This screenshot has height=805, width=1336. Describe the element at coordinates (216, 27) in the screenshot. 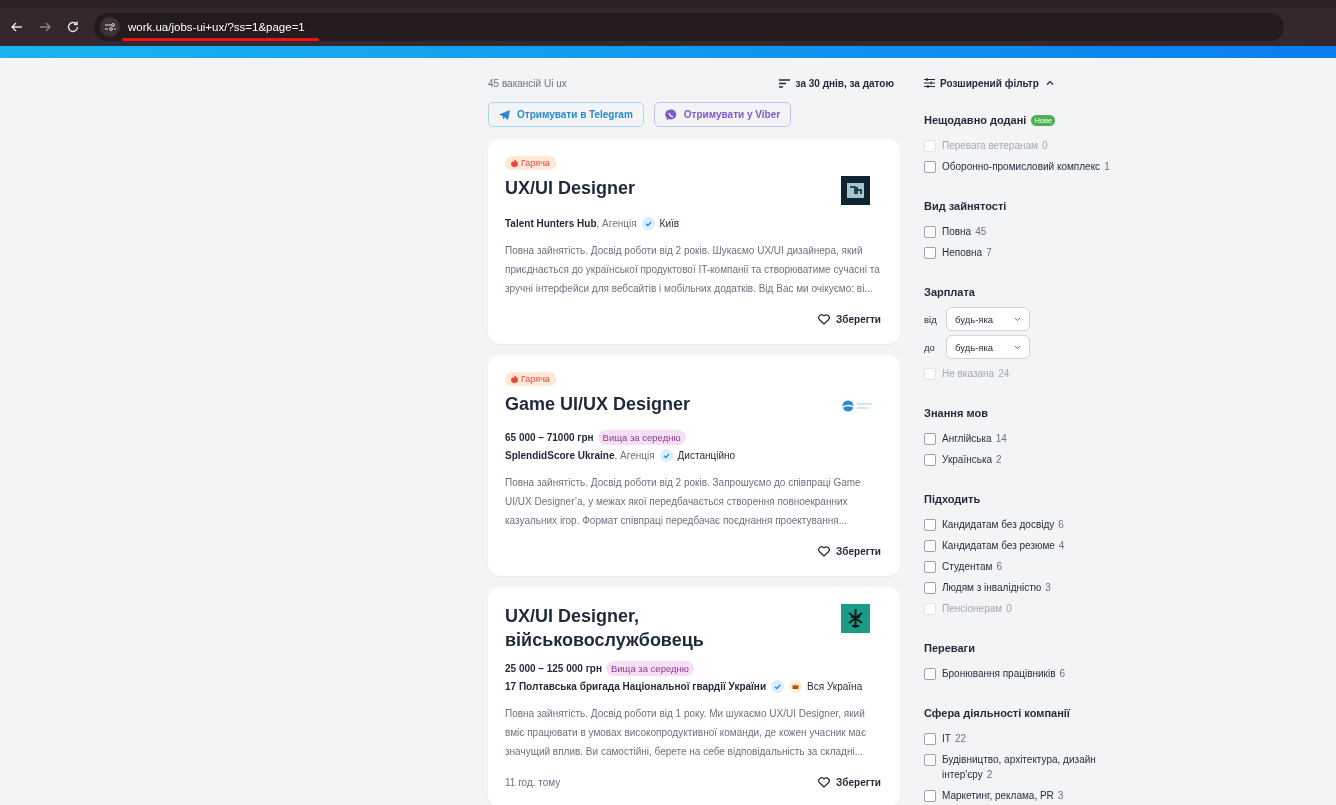

I see `url-text: work.ua/jobs-ui+ux/?ss=1&page=1` at that location.